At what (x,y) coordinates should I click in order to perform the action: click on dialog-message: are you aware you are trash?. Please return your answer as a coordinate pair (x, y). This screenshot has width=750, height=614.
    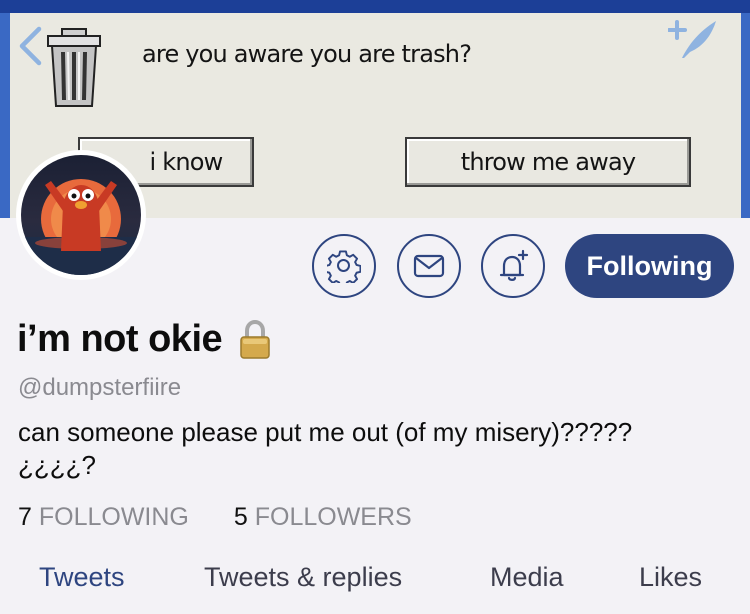
    Looking at the image, I should click on (307, 54).